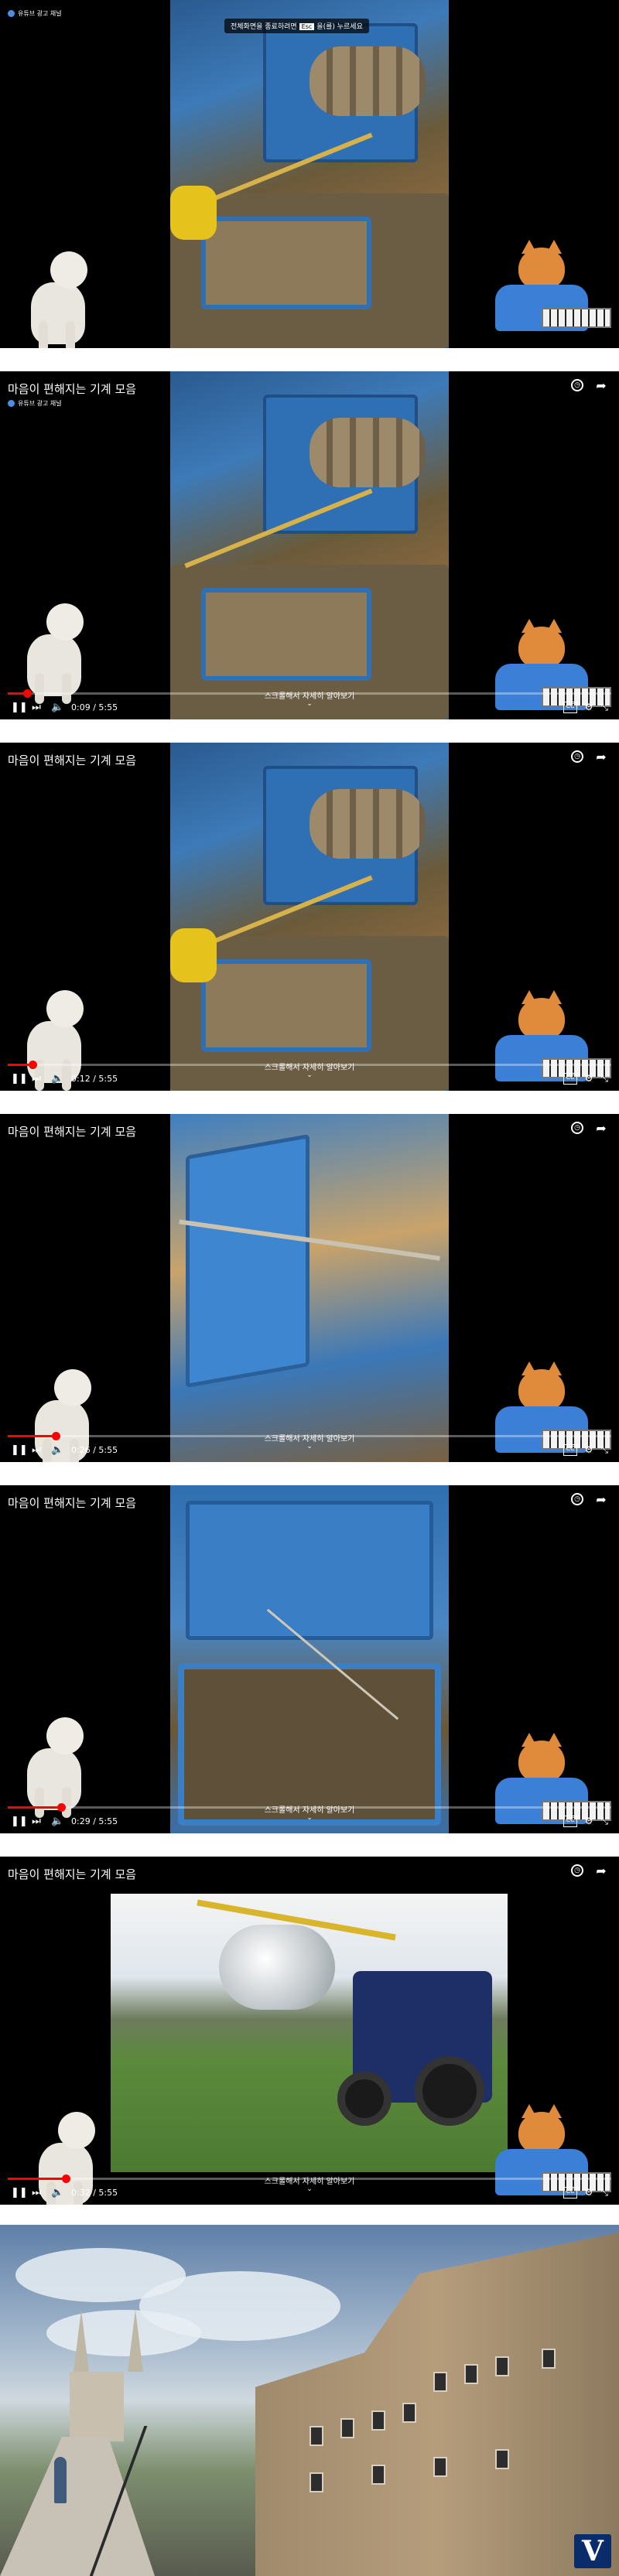 Image resolution: width=619 pixels, height=2576 pixels. Describe the element at coordinates (296, 26) in the screenshot. I see `fullscreen-exit-hint: 전체화면을 종료하려면 Esc 을(를) 누르세요` at that location.